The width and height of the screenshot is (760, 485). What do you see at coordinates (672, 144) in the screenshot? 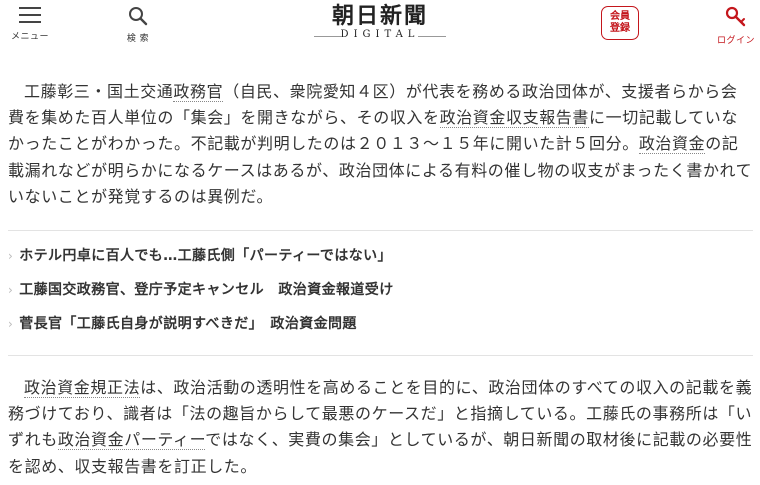
I see `keyword-link: 政治資金` at bounding box center [672, 144].